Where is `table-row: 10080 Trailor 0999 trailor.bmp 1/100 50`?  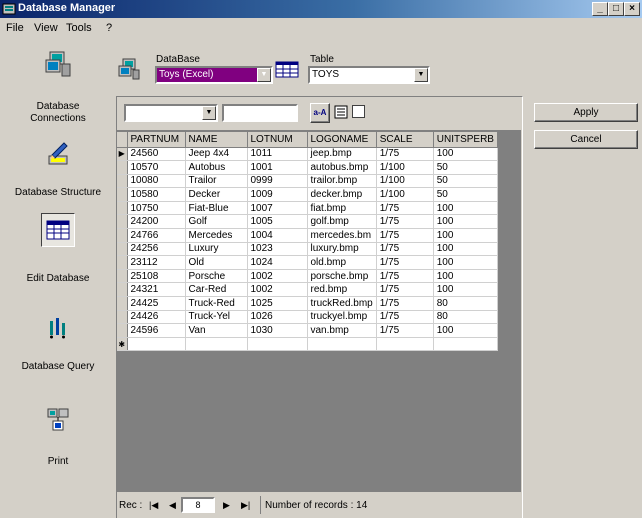
table-row: 10080 Trailor 0999 trailor.bmp 1/100 50 is located at coordinates (307, 181).